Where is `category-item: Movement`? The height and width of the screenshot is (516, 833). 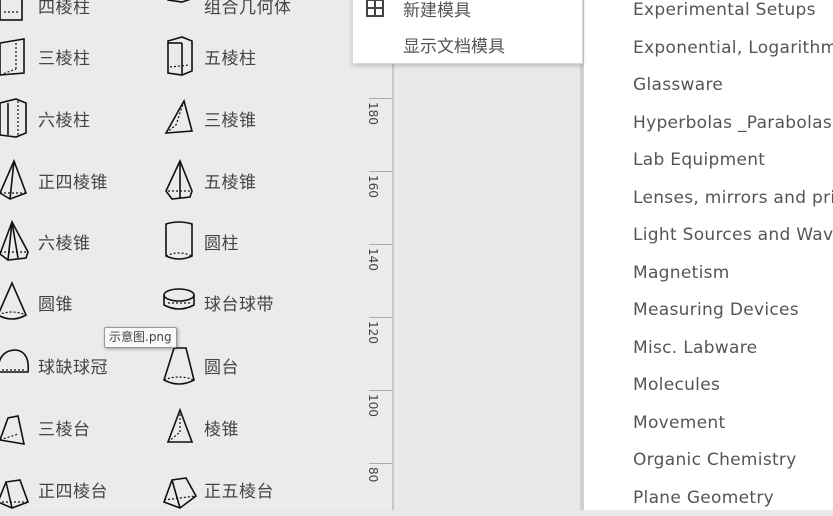 category-item: Movement is located at coordinates (679, 423).